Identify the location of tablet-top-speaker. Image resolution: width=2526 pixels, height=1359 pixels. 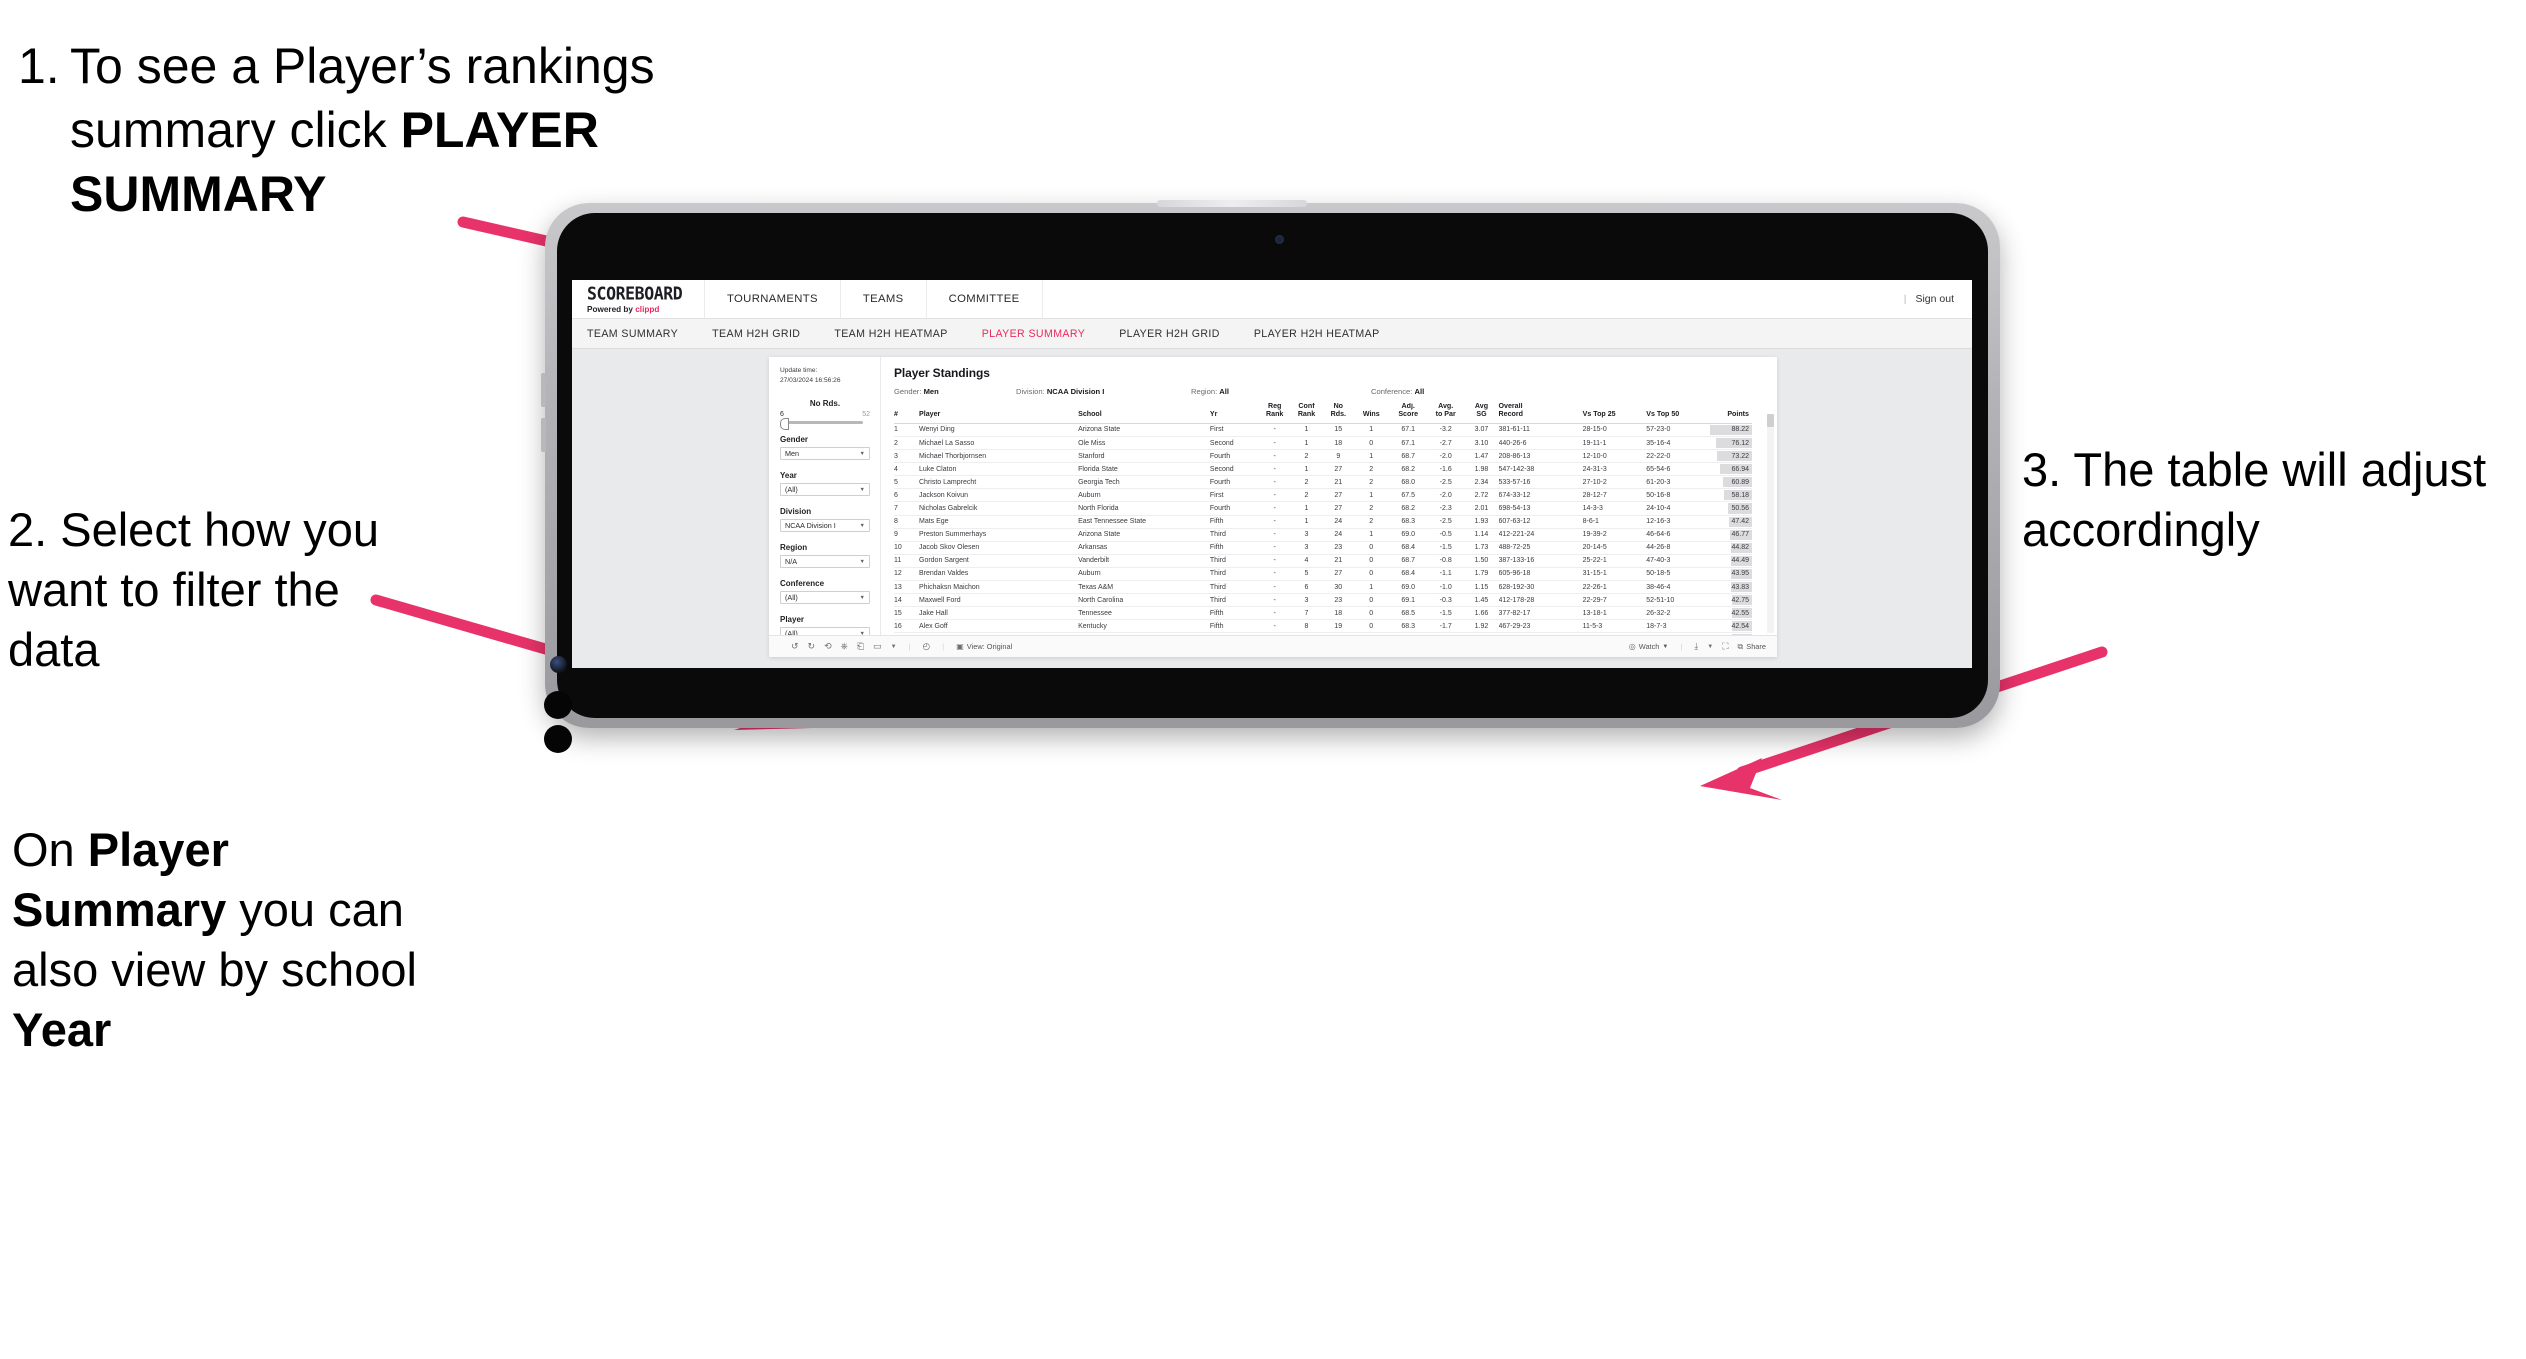
(1232, 203).